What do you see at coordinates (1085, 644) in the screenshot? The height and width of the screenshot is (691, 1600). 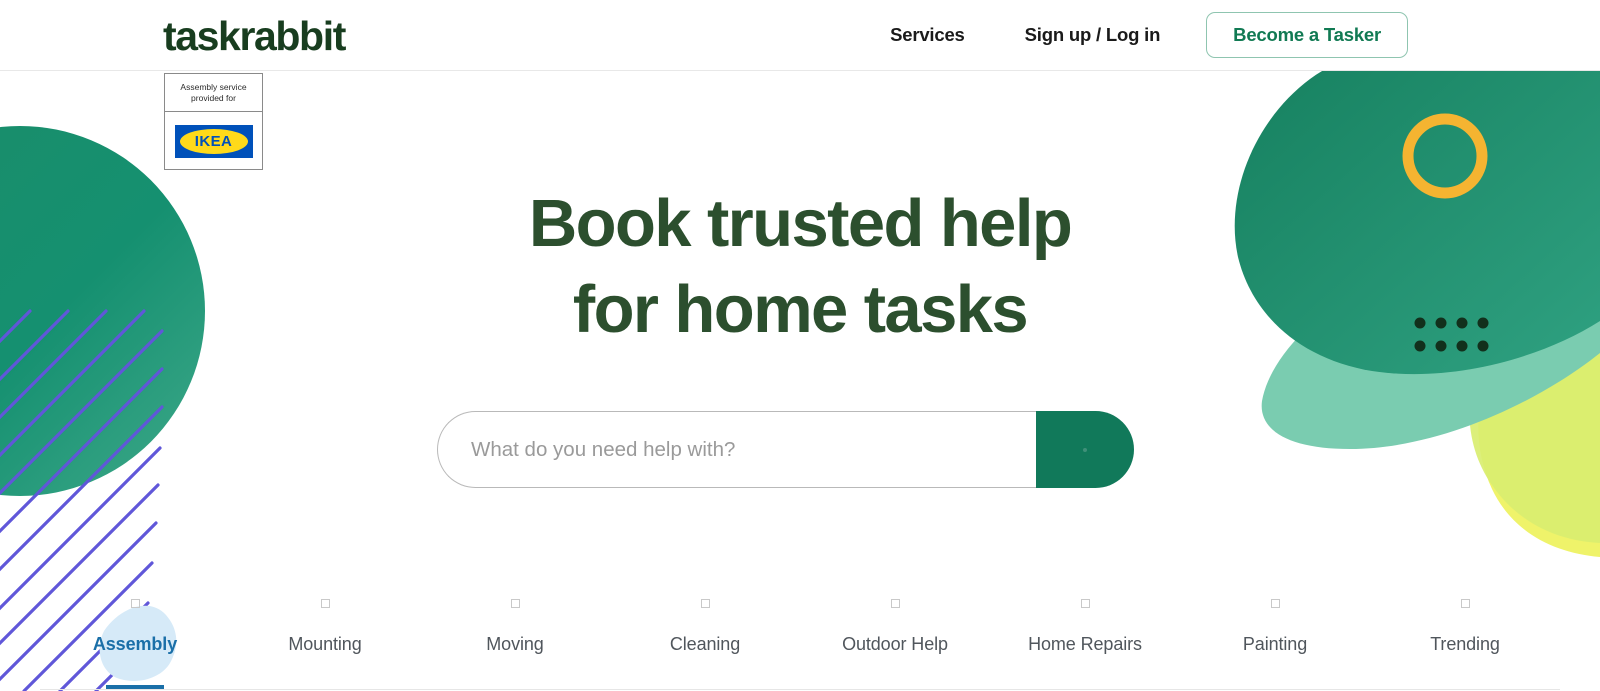 I see `category-tab-label: Home Repairs` at bounding box center [1085, 644].